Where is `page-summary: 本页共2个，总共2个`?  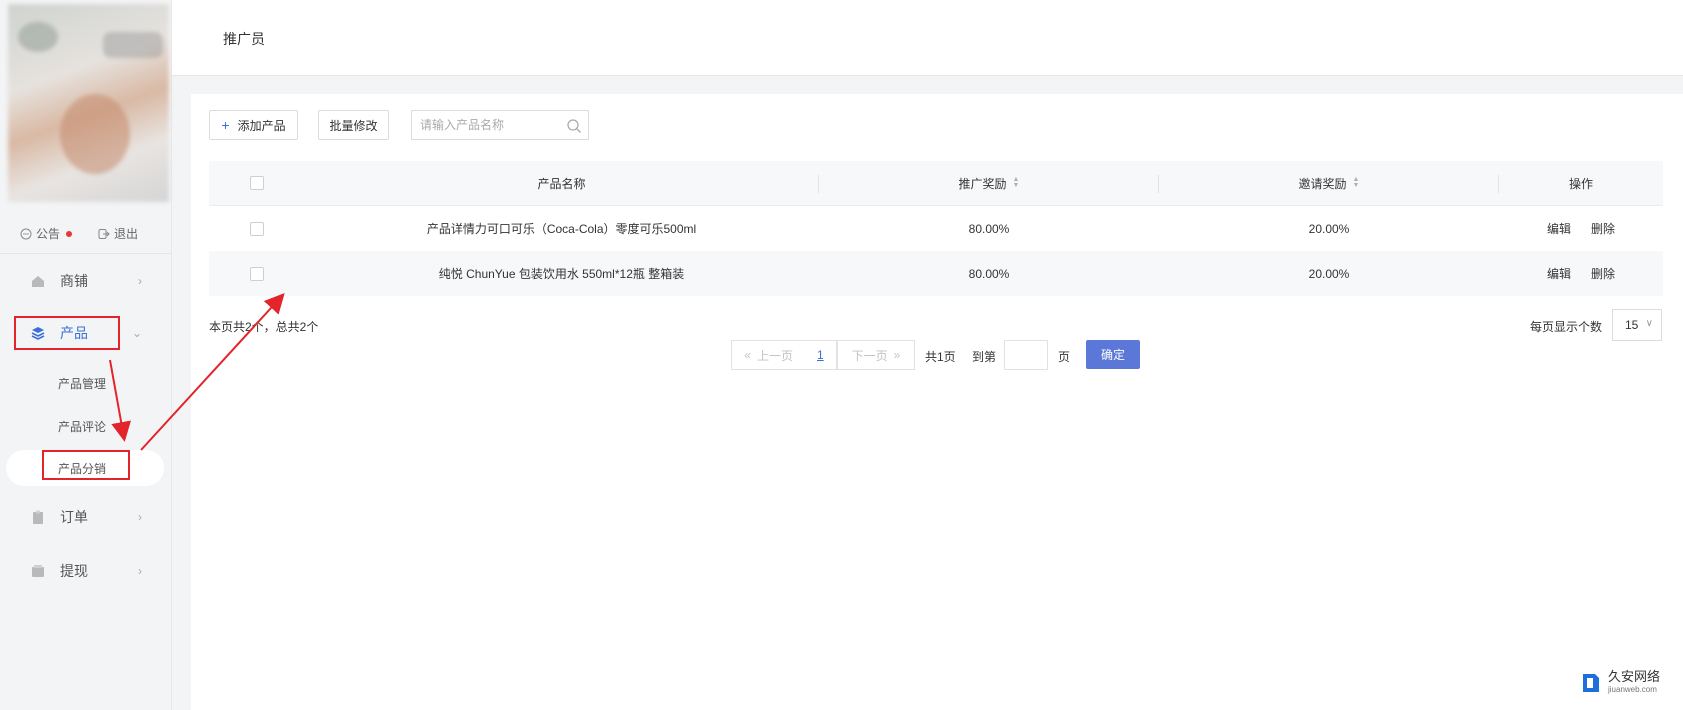
page-summary: 本页共2个，总共2个 is located at coordinates (264, 327).